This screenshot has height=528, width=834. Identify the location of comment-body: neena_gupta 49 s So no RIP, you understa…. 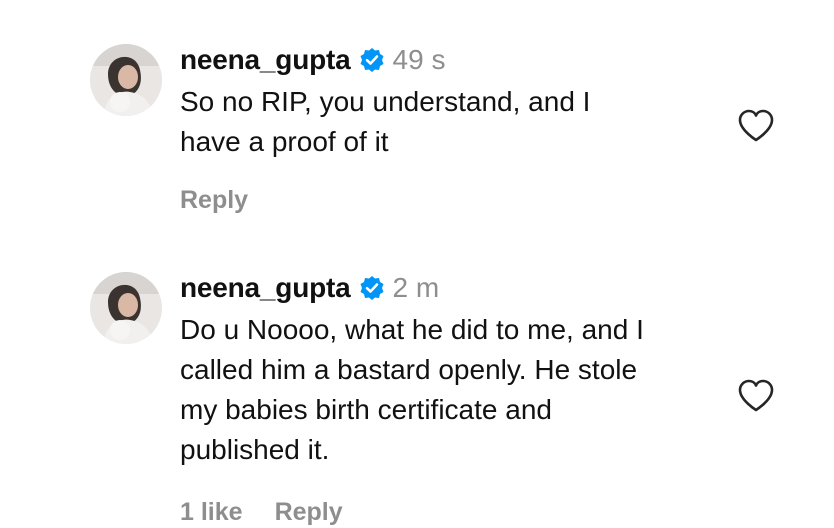
(450, 101).